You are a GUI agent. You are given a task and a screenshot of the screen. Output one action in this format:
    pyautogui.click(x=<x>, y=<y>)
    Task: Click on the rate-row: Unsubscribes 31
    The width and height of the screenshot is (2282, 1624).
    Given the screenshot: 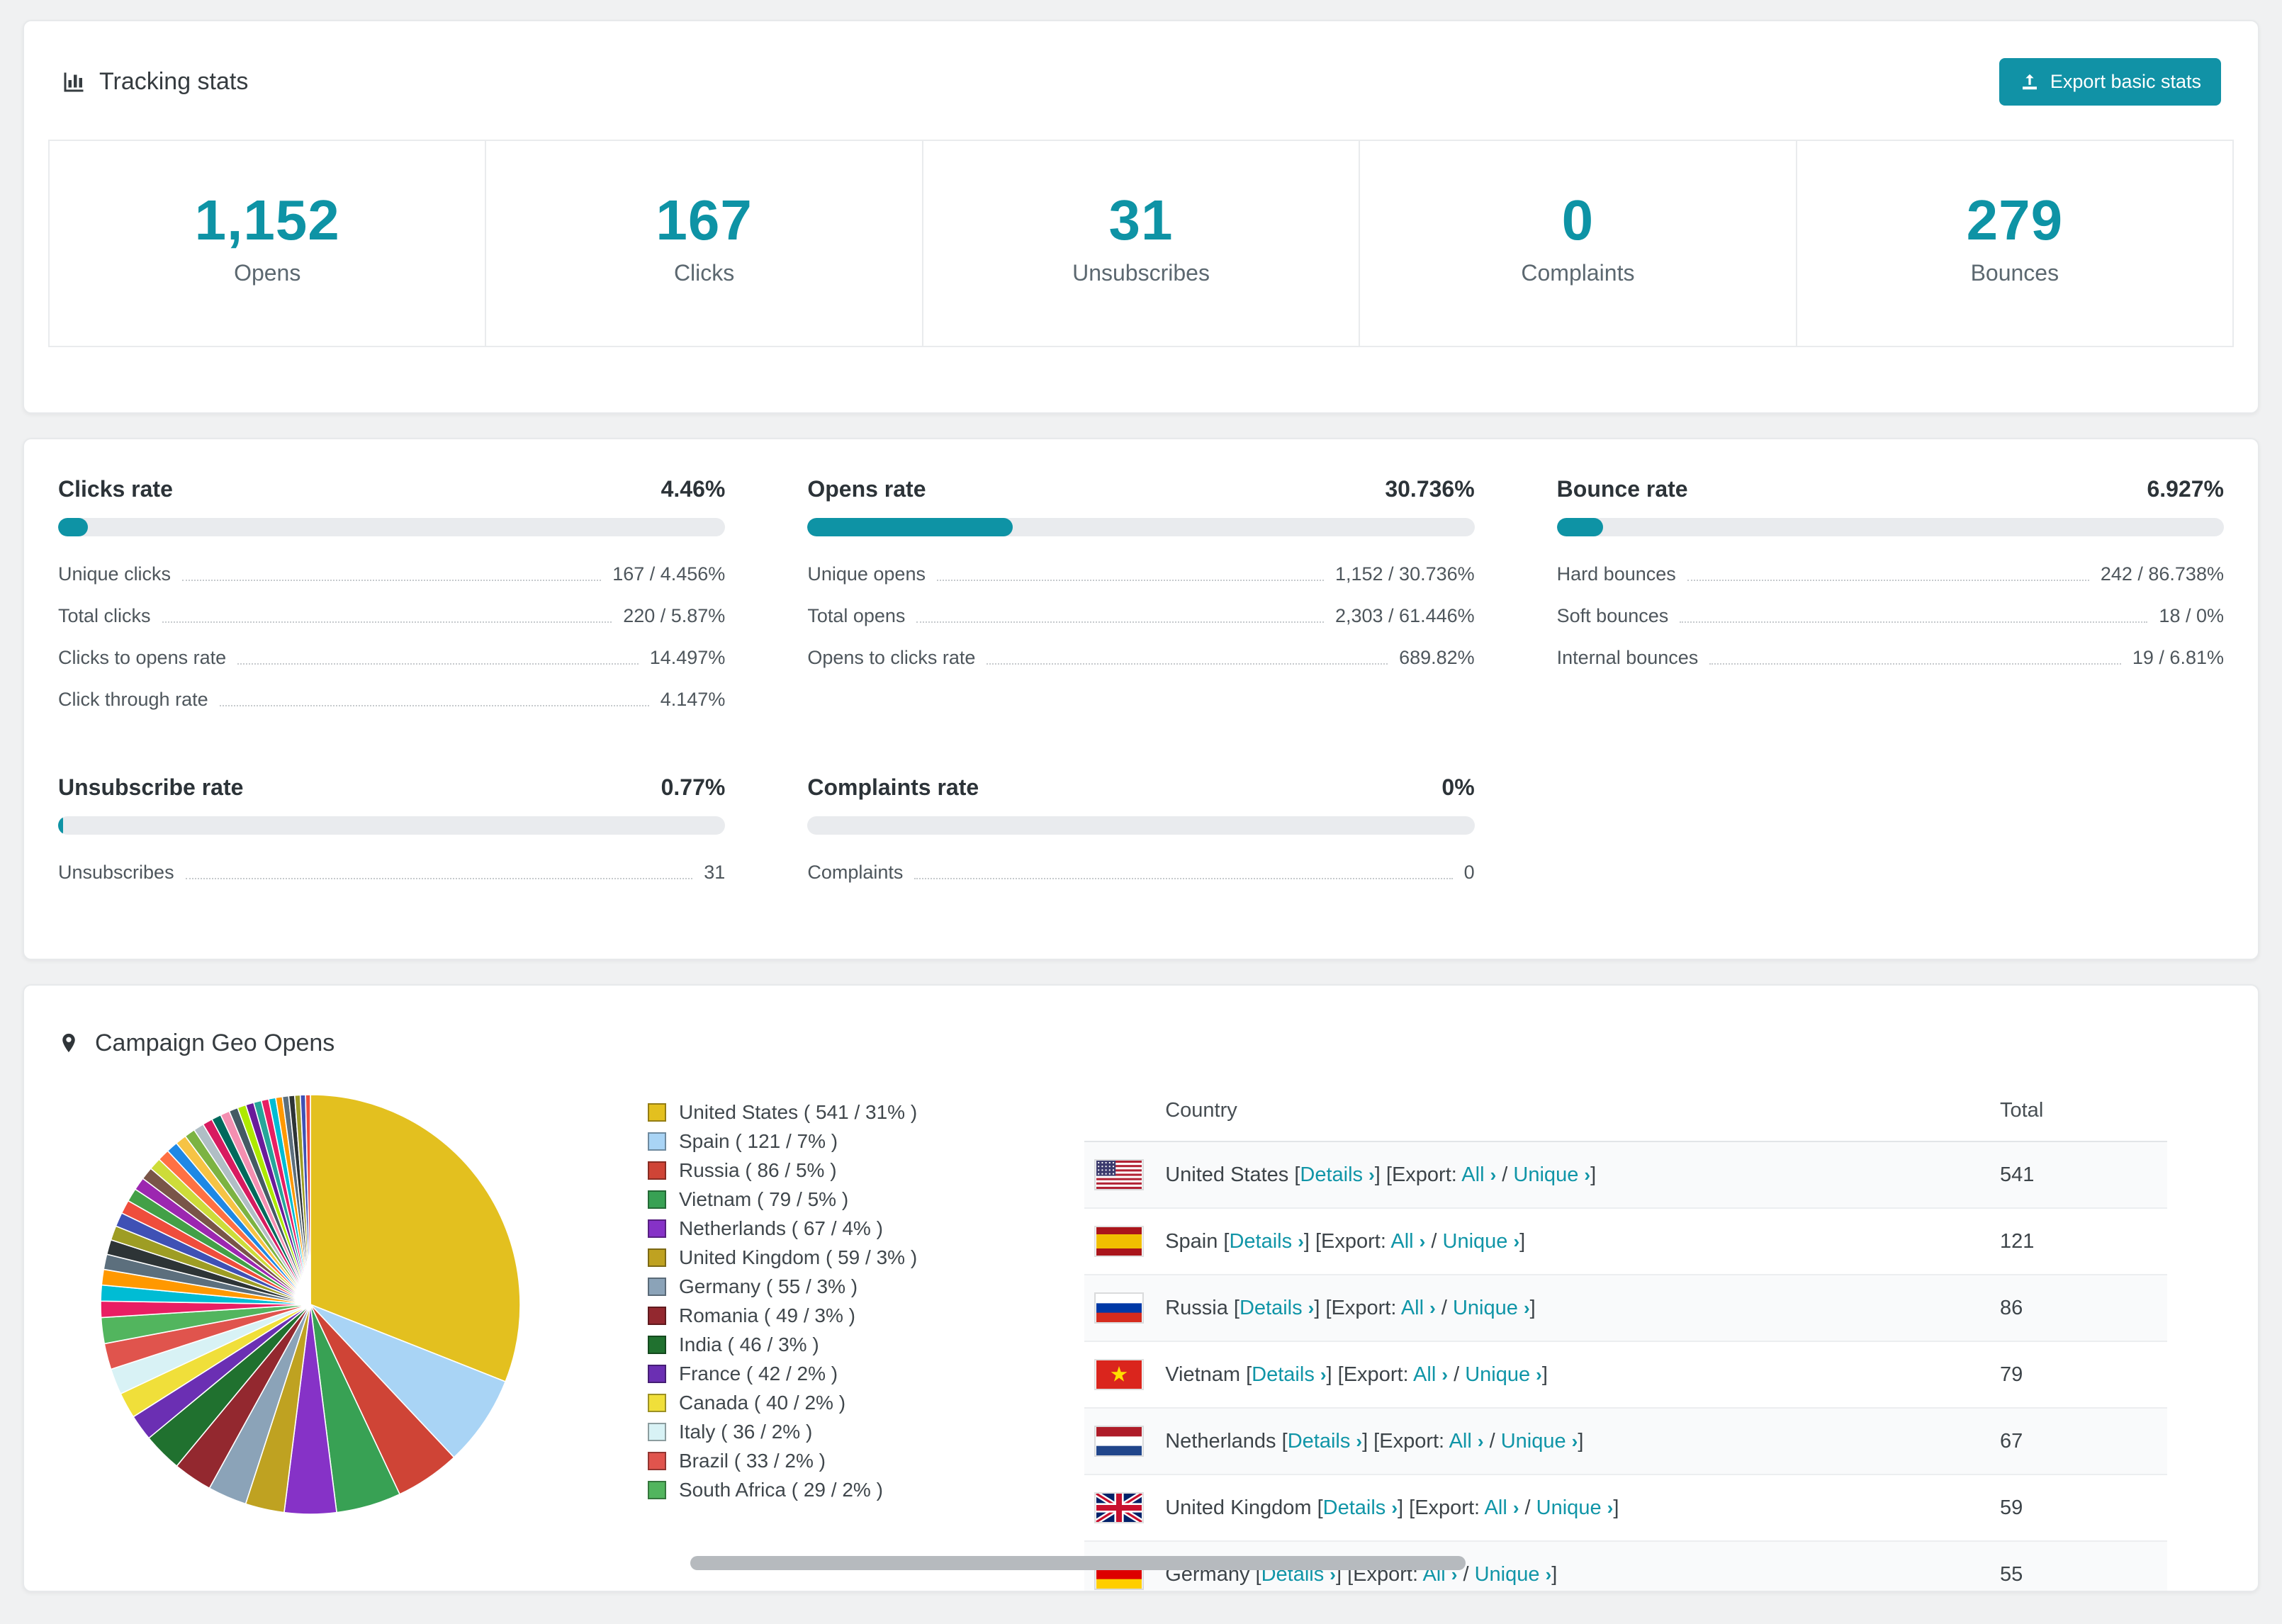 What is the action you would take?
    pyautogui.click(x=392, y=873)
    